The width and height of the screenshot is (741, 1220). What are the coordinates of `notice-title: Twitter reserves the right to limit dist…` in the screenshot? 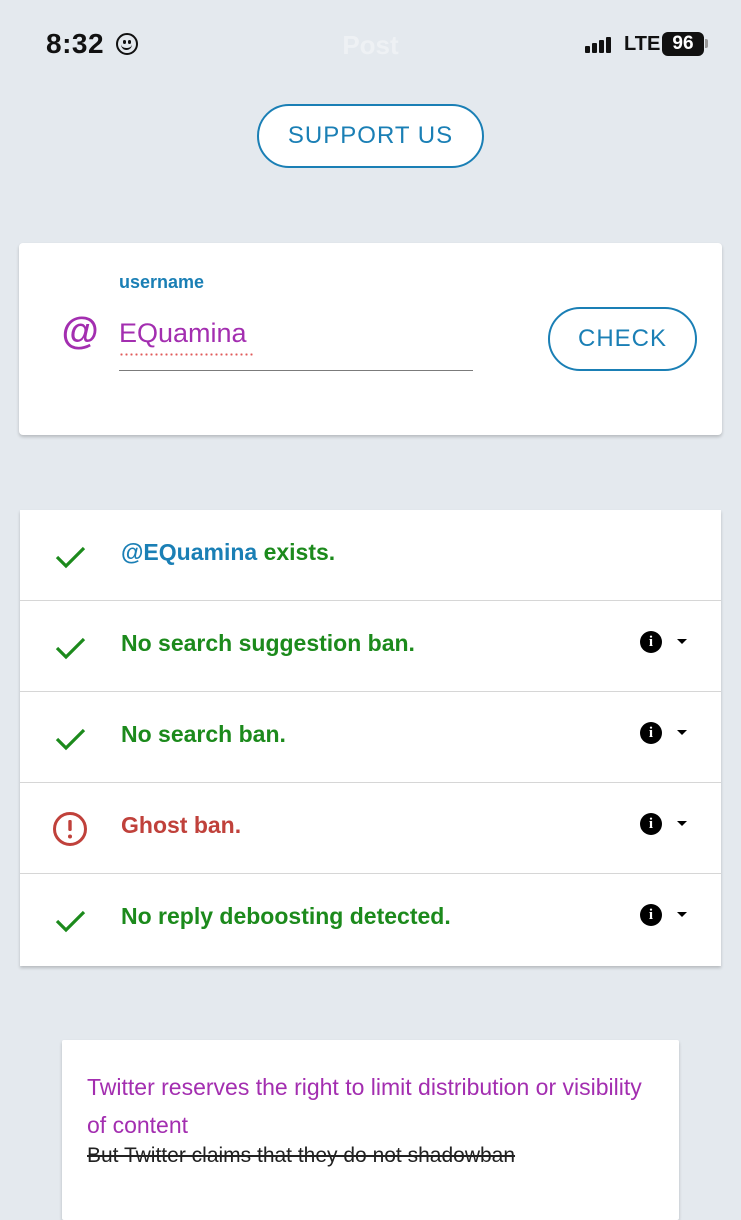 It's located at (364, 1106).